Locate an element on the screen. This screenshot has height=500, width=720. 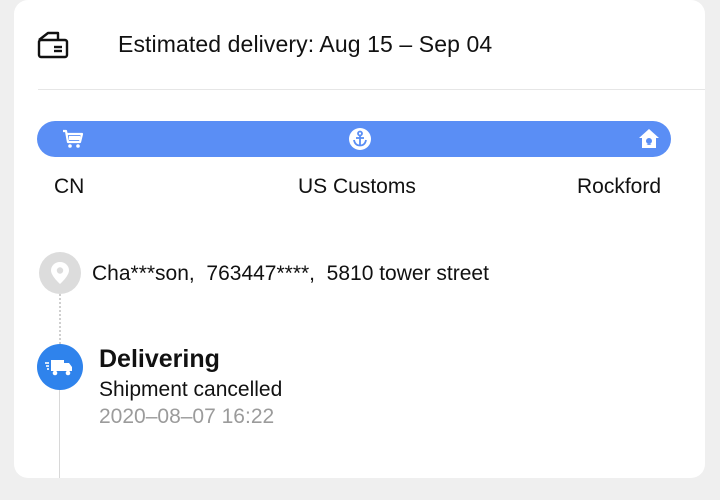
delivery-address: Cha***son, 763447****, 5810 tower street is located at coordinates (290, 273).